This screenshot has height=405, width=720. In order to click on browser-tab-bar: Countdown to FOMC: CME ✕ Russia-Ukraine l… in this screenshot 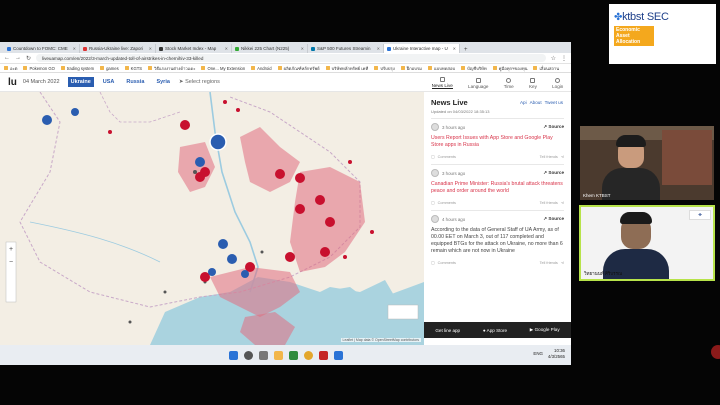, I will do `click(285, 47)`.